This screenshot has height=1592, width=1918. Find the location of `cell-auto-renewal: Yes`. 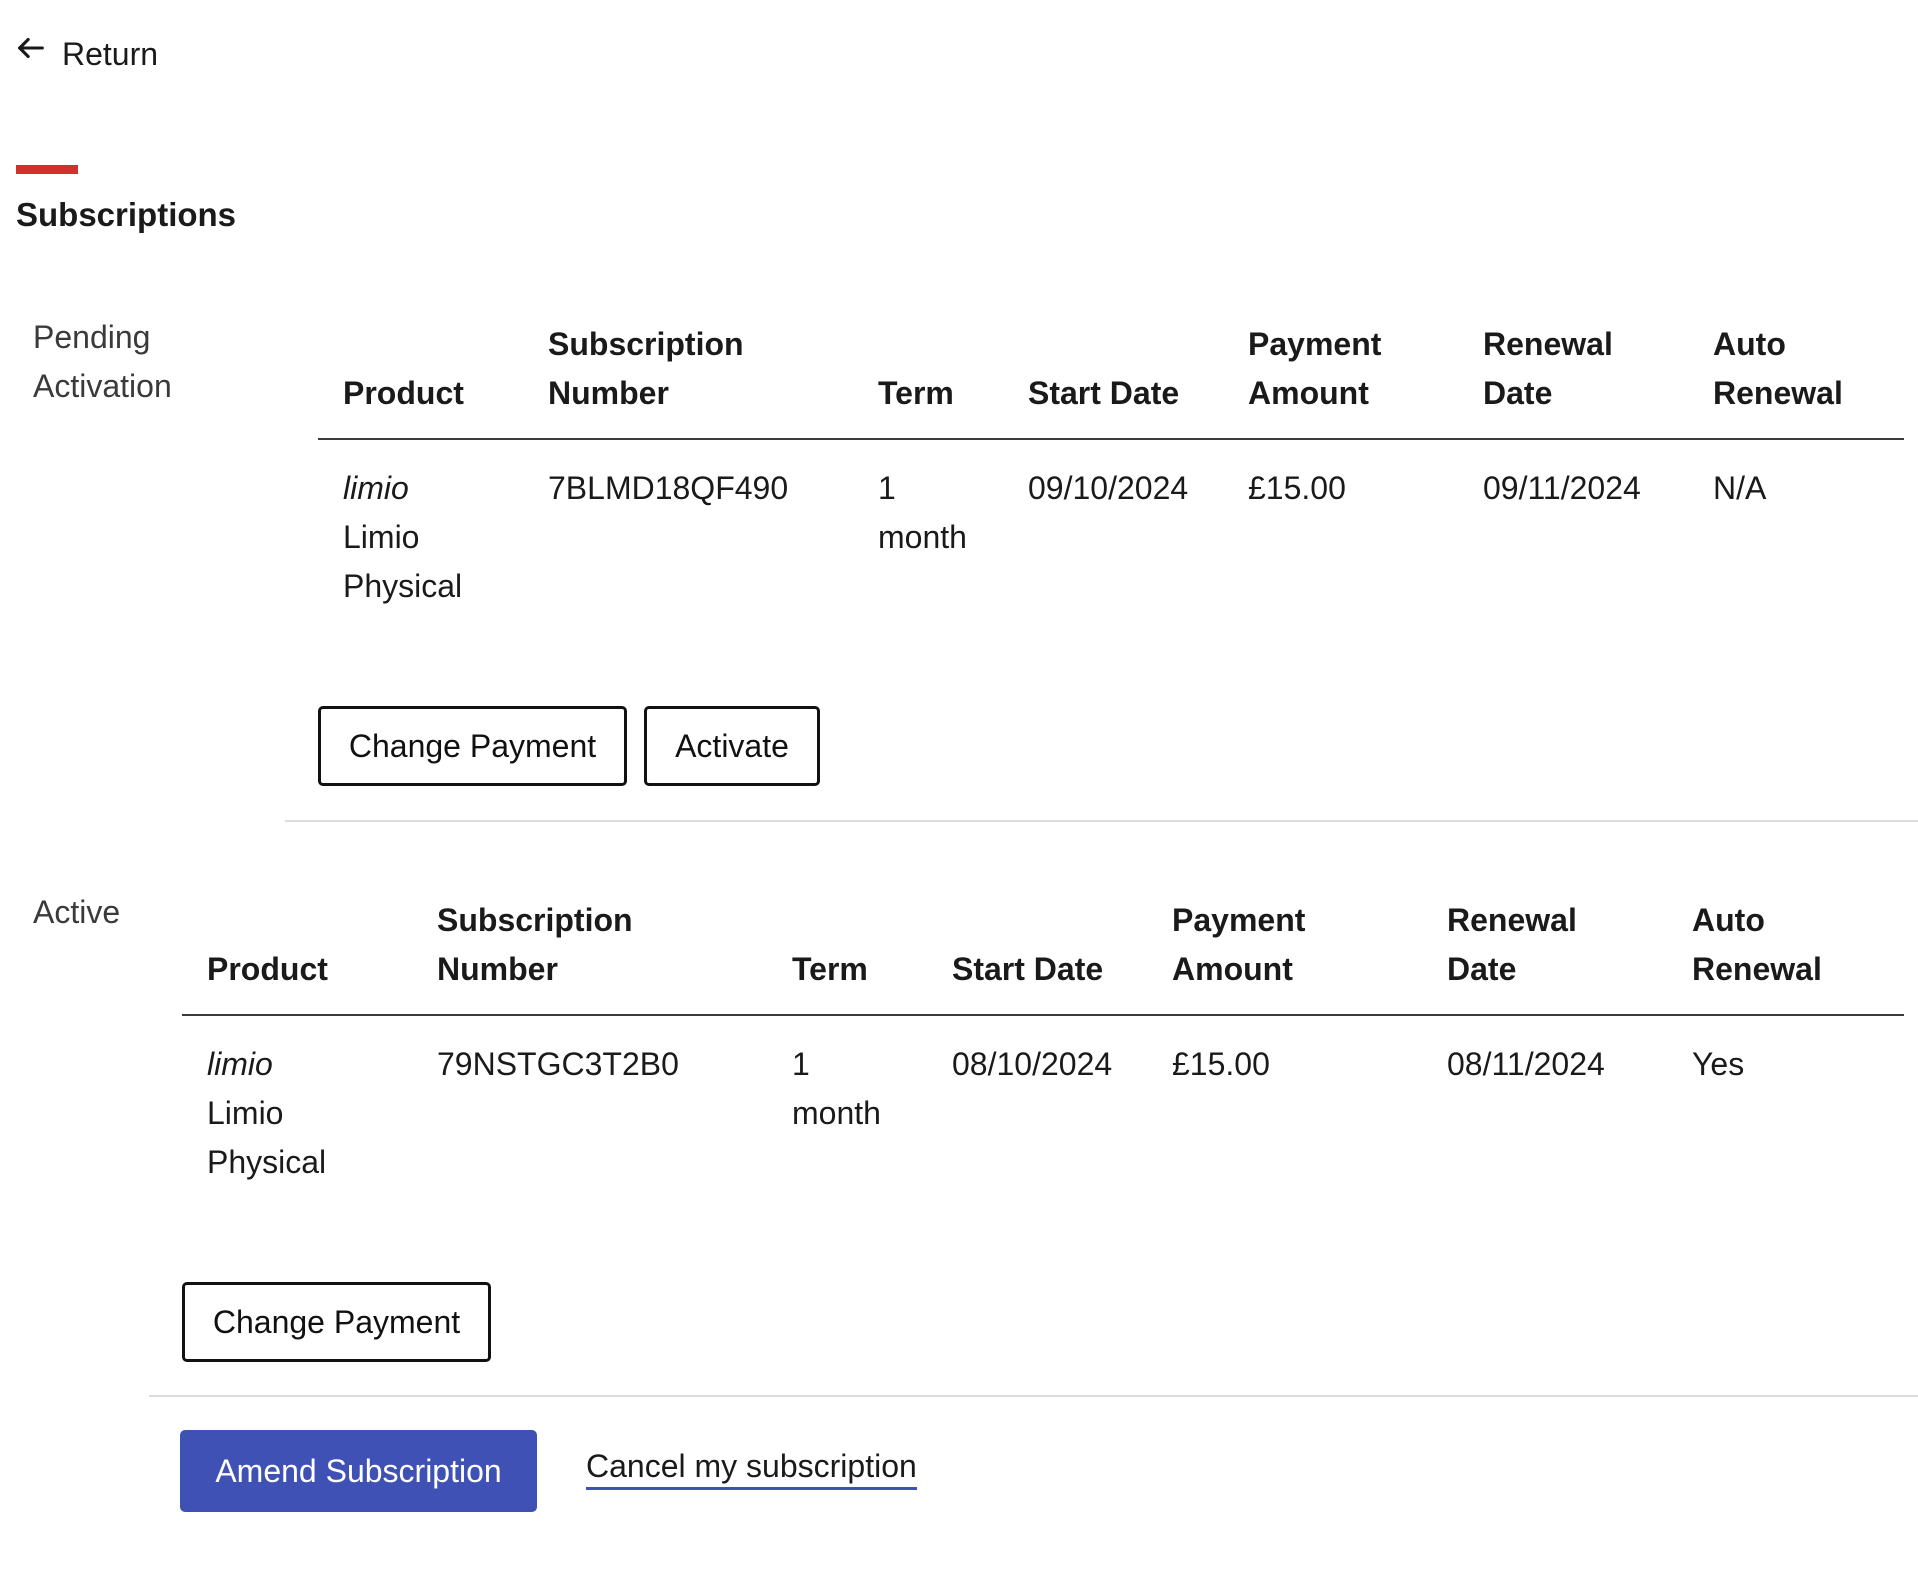

cell-auto-renewal: Yes is located at coordinates (1718, 1064).